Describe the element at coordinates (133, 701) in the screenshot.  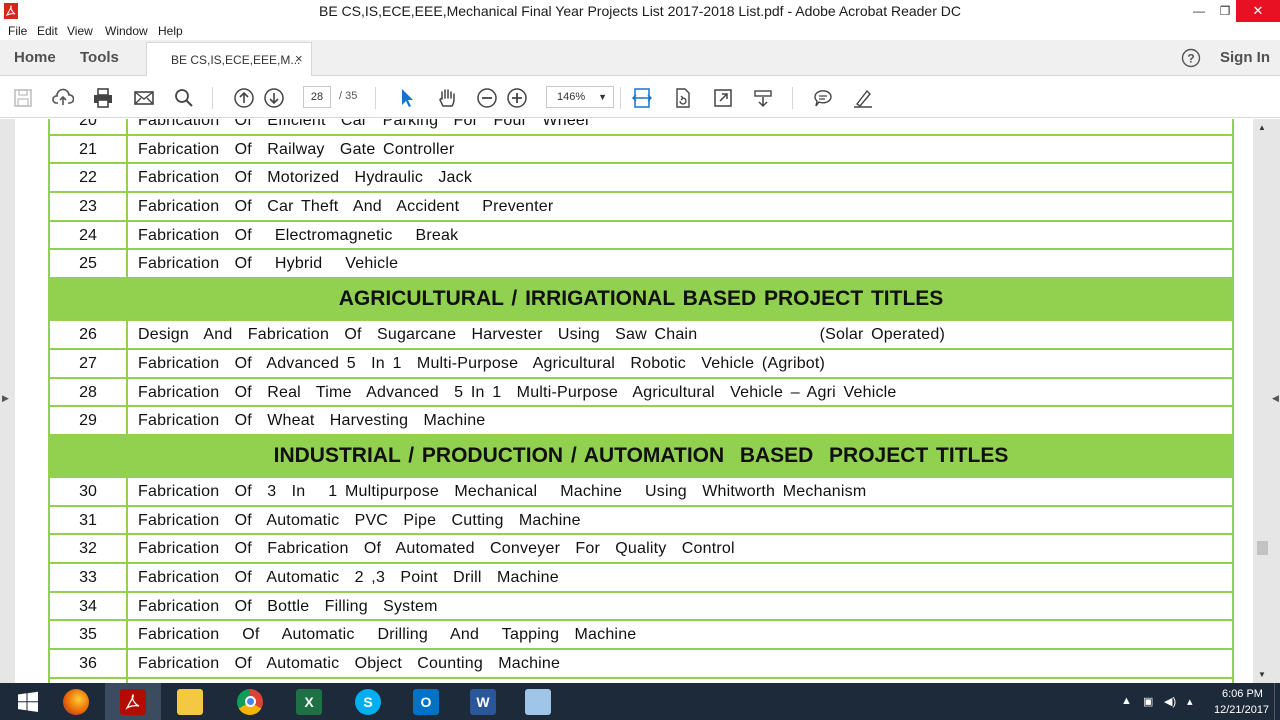
I see `taskbar-acrobat` at that location.